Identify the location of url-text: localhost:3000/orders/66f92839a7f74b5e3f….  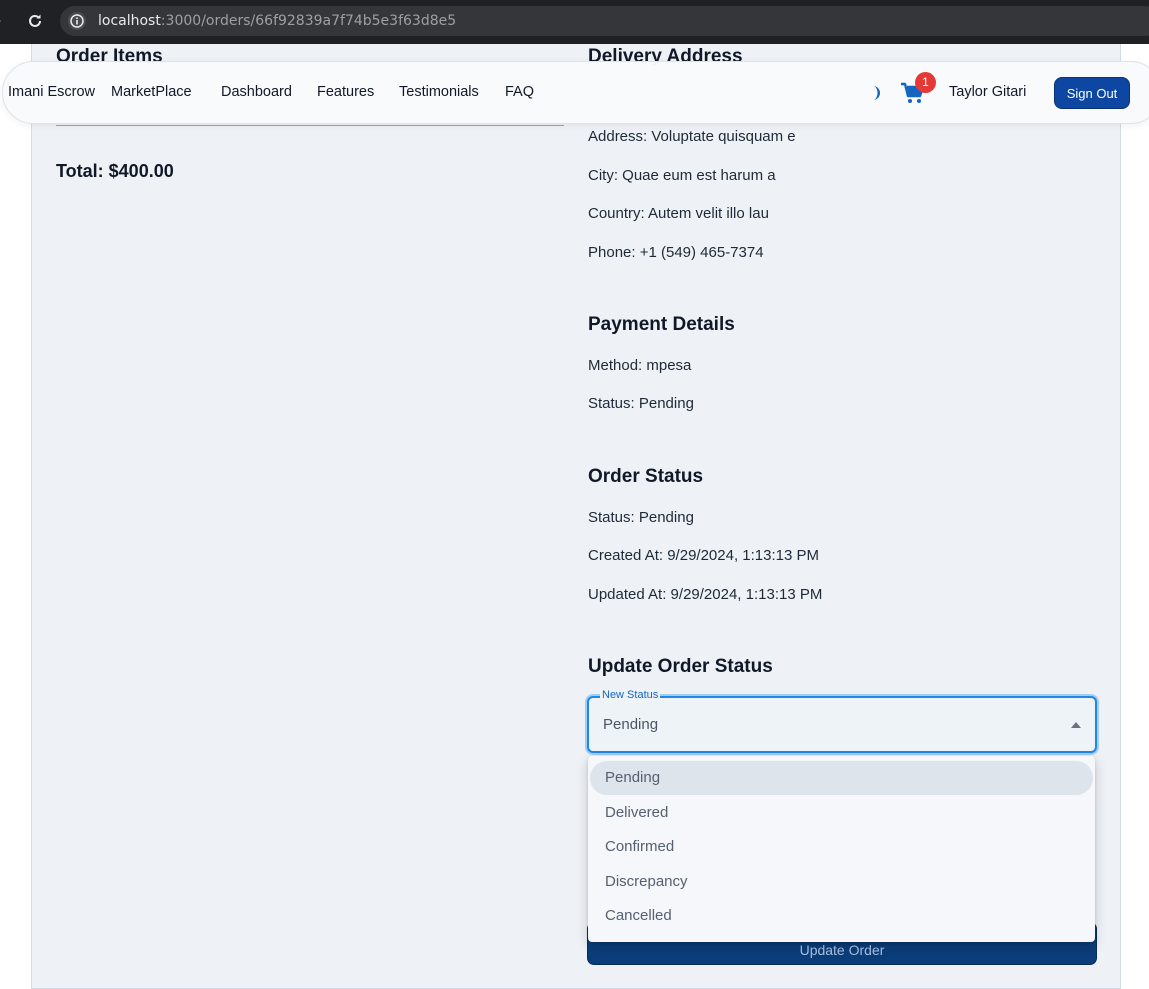
(277, 21).